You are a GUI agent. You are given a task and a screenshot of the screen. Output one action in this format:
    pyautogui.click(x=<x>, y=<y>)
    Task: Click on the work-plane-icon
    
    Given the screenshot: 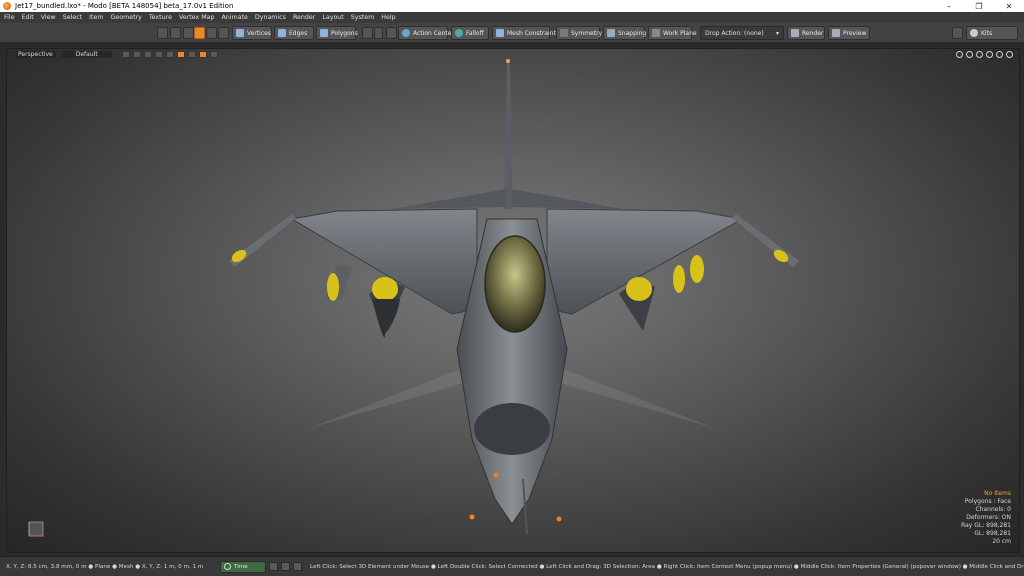 What is the action you would take?
    pyautogui.click(x=656, y=33)
    